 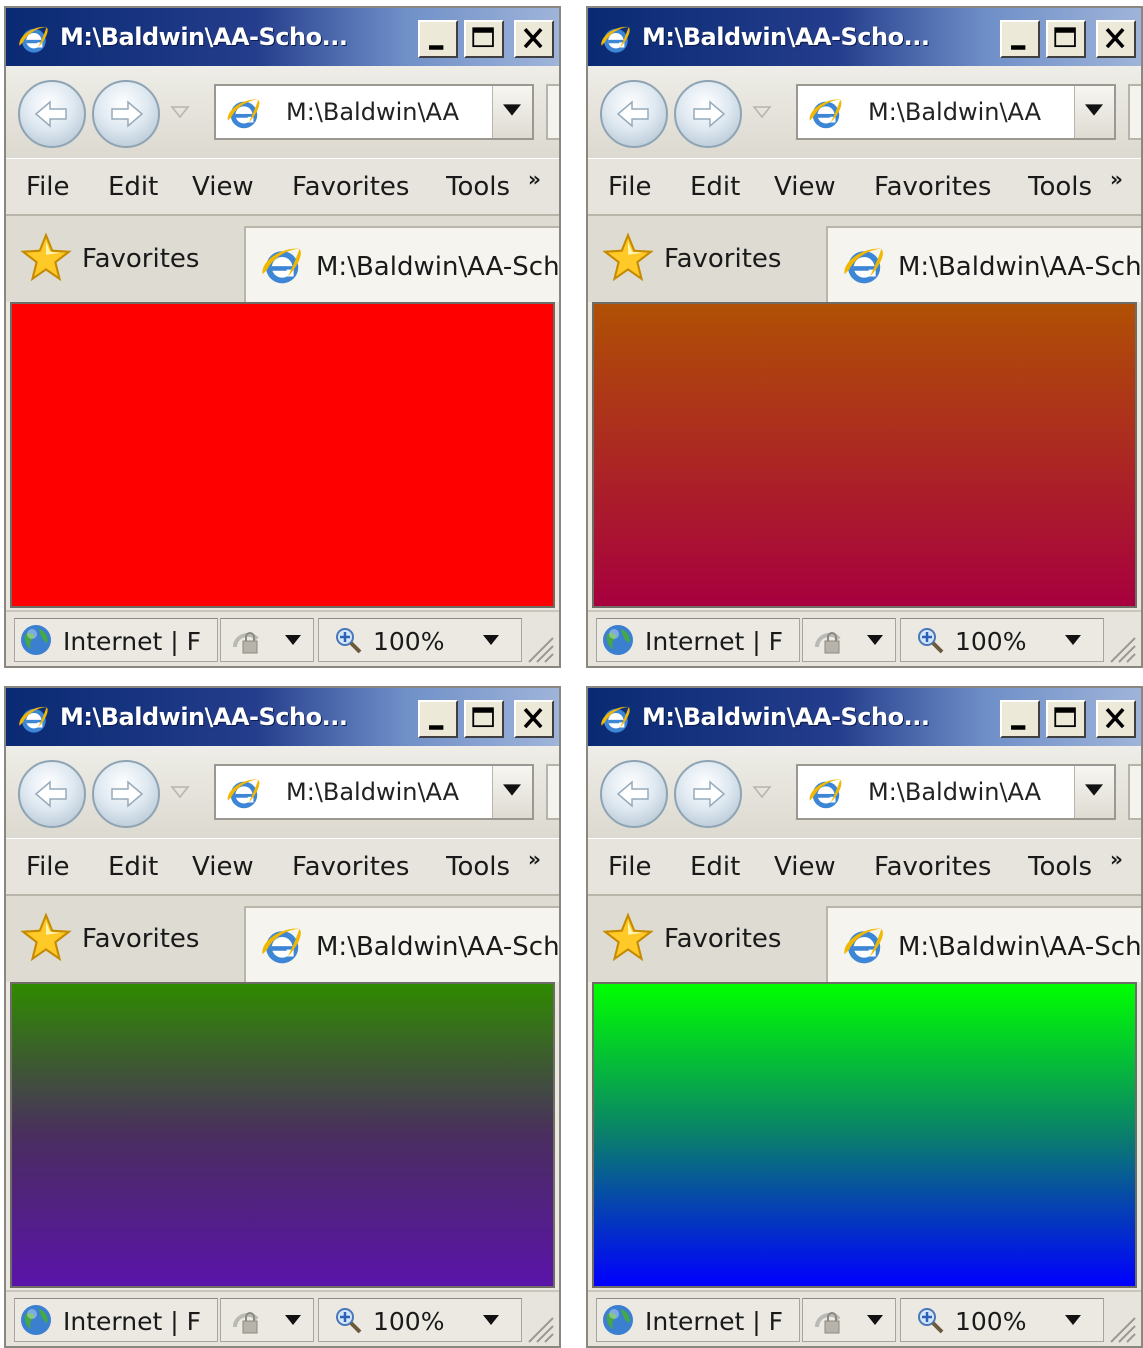 What do you see at coordinates (409, 641) in the screenshot?
I see `zoom-level: 100%` at bounding box center [409, 641].